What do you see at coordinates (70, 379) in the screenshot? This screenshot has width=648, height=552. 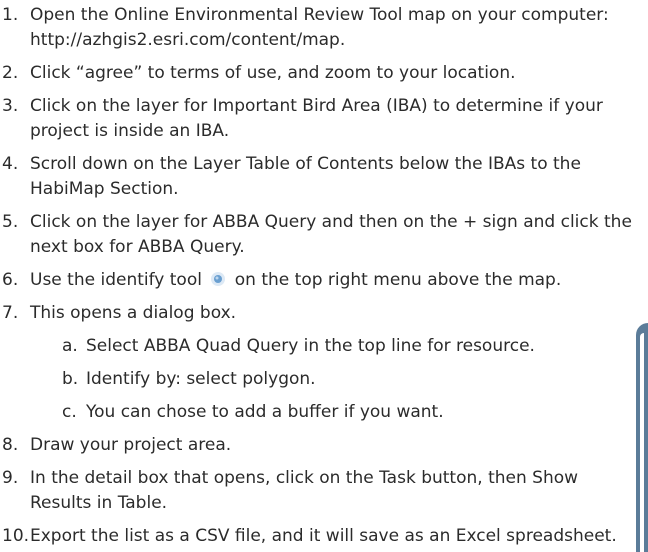 I see `substep-letter: b.` at bounding box center [70, 379].